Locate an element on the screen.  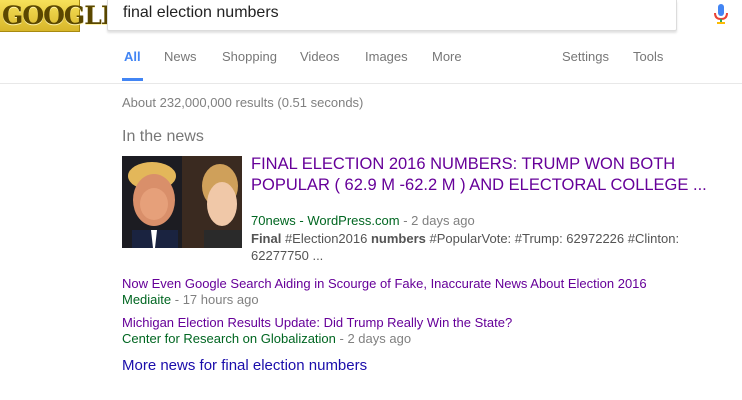
top-story-source: 70news - WordPress.com - 2 days ago is located at coordinates (363, 220).